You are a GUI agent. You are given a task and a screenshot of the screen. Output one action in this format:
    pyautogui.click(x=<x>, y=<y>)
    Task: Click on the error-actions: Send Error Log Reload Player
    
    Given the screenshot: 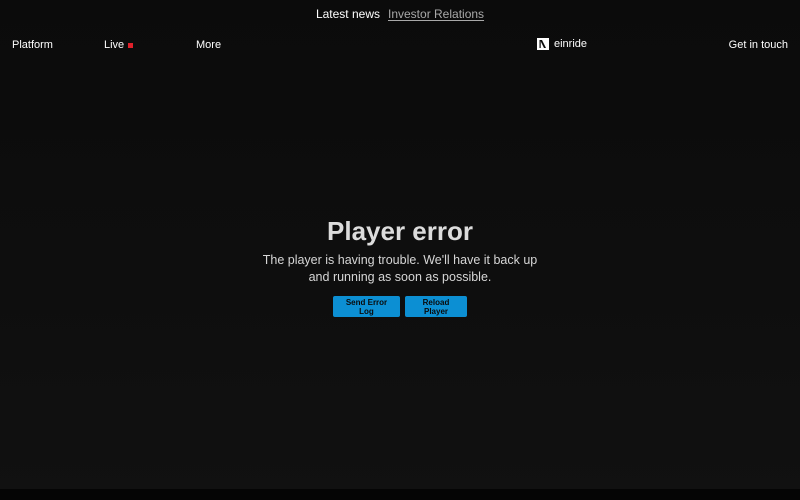 What is the action you would take?
    pyautogui.click(x=400, y=306)
    